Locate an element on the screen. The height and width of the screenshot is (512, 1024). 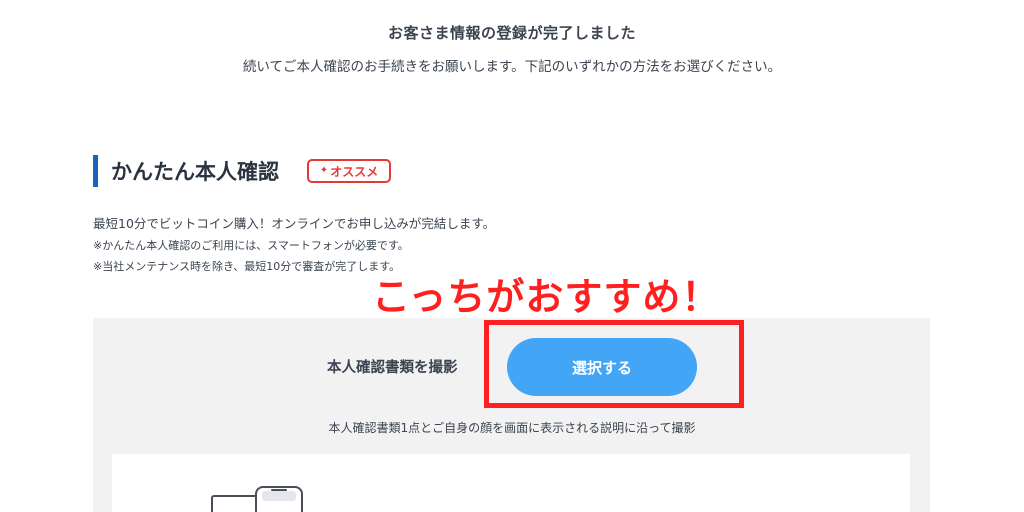
upload-label: 本人確認書類を撮影 is located at coordinates (392, 368).